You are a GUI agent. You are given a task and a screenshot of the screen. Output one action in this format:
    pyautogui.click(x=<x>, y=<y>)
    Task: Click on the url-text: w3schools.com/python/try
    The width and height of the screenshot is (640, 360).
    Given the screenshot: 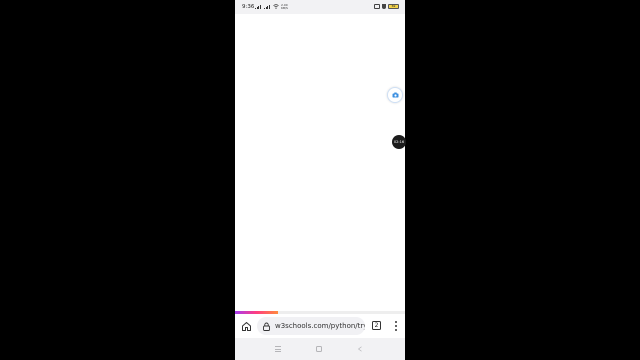 What is the action you would take?
    pyautogui.click(x=320, y=326)
    